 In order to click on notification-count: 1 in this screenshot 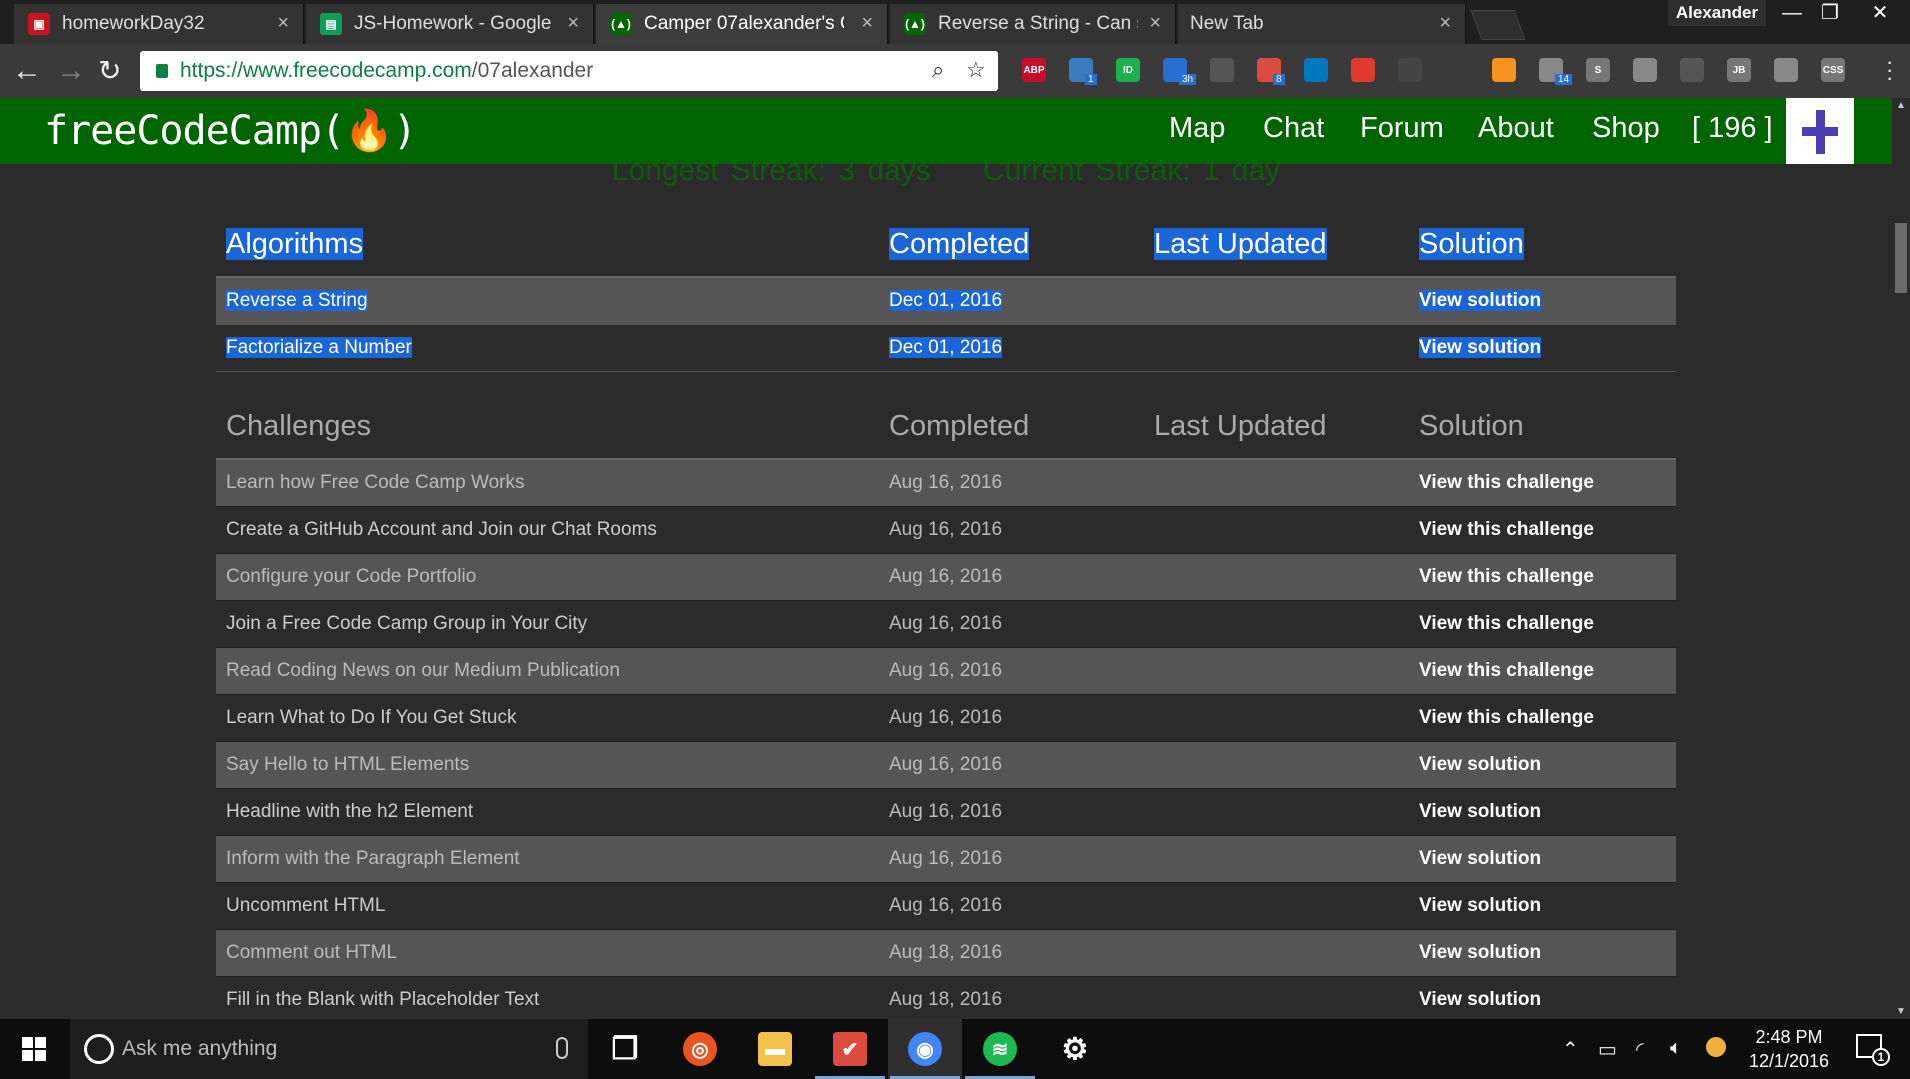, I will do `click(1881, 1057)`.